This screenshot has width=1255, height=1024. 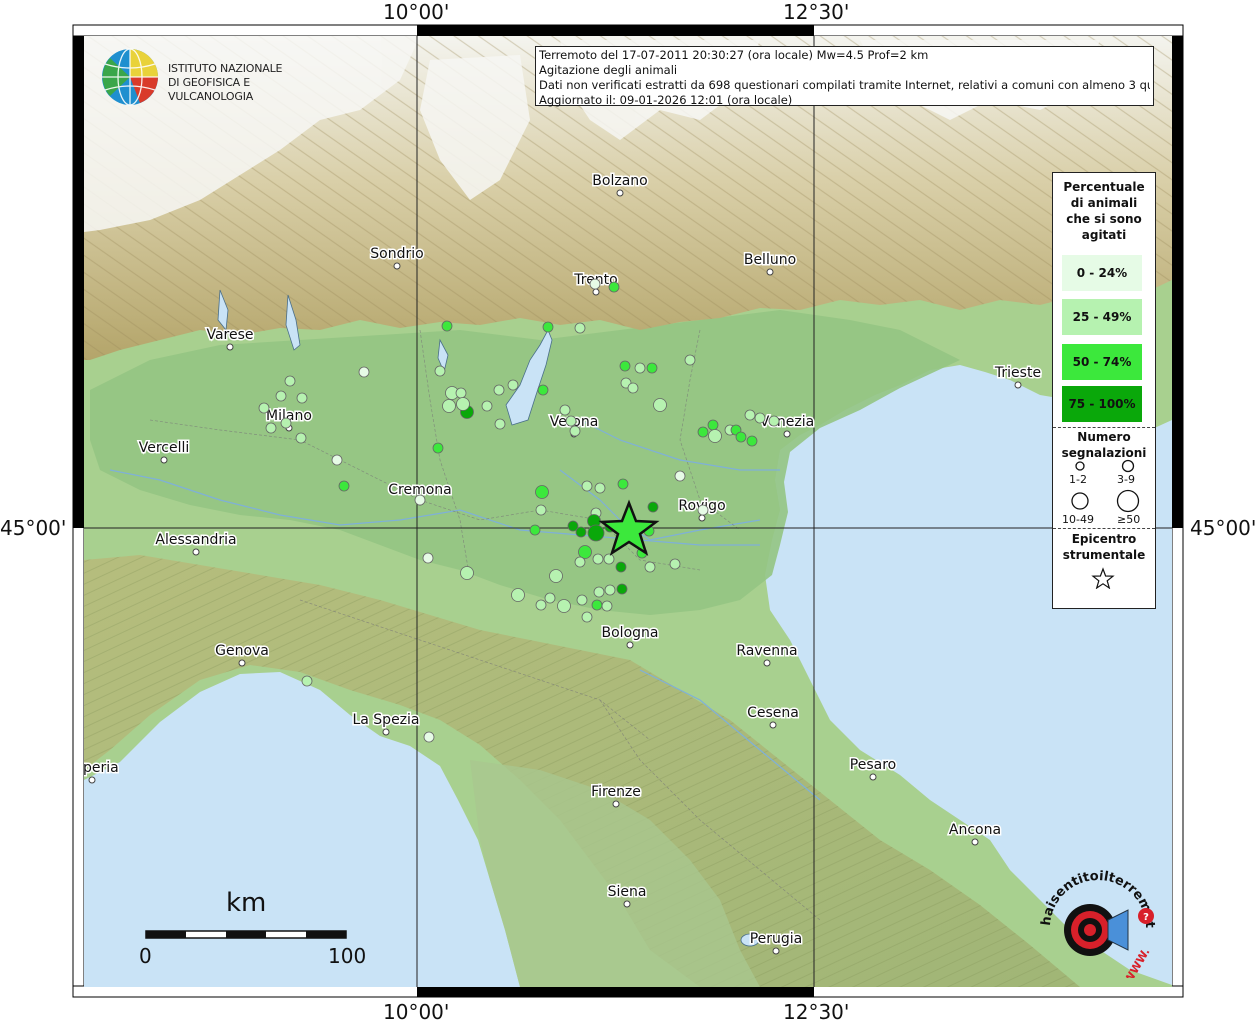 What do you see at coordinates (1104, 445) in the screenshot?
I see `count-title: Numero segnalazioni` at bounding box center [1104, 445].